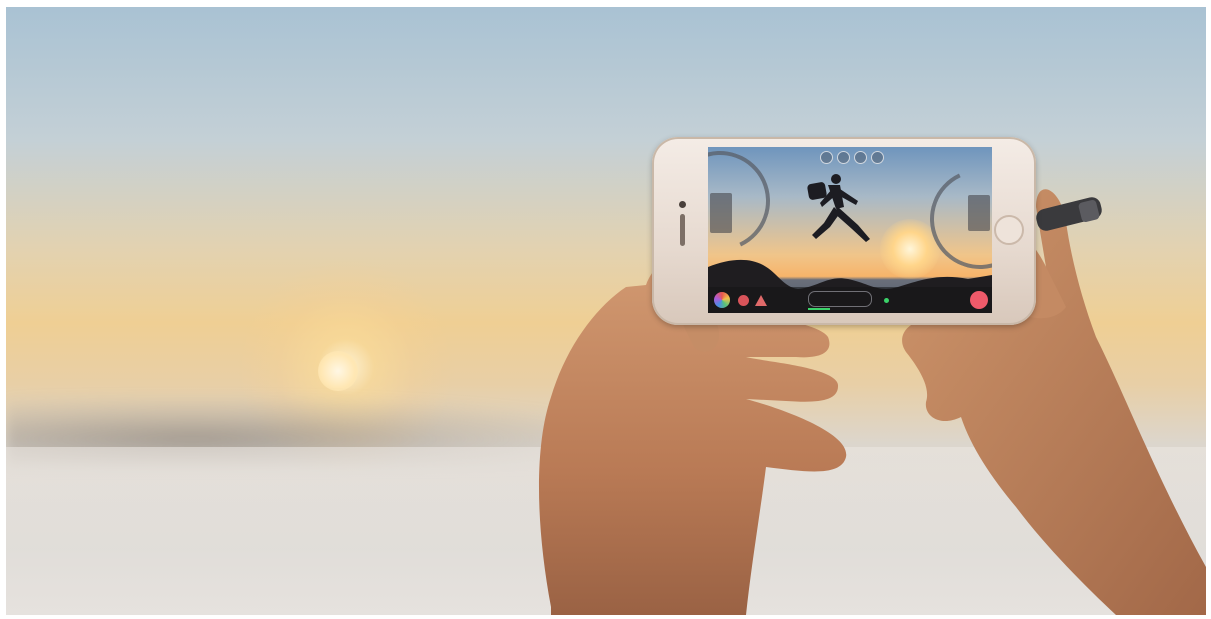 The height and width of the screenshot is (619, 1211). Describe the element at coordinates (722, 300) in the screenshot. I see `color-wheel-icon` at that location.